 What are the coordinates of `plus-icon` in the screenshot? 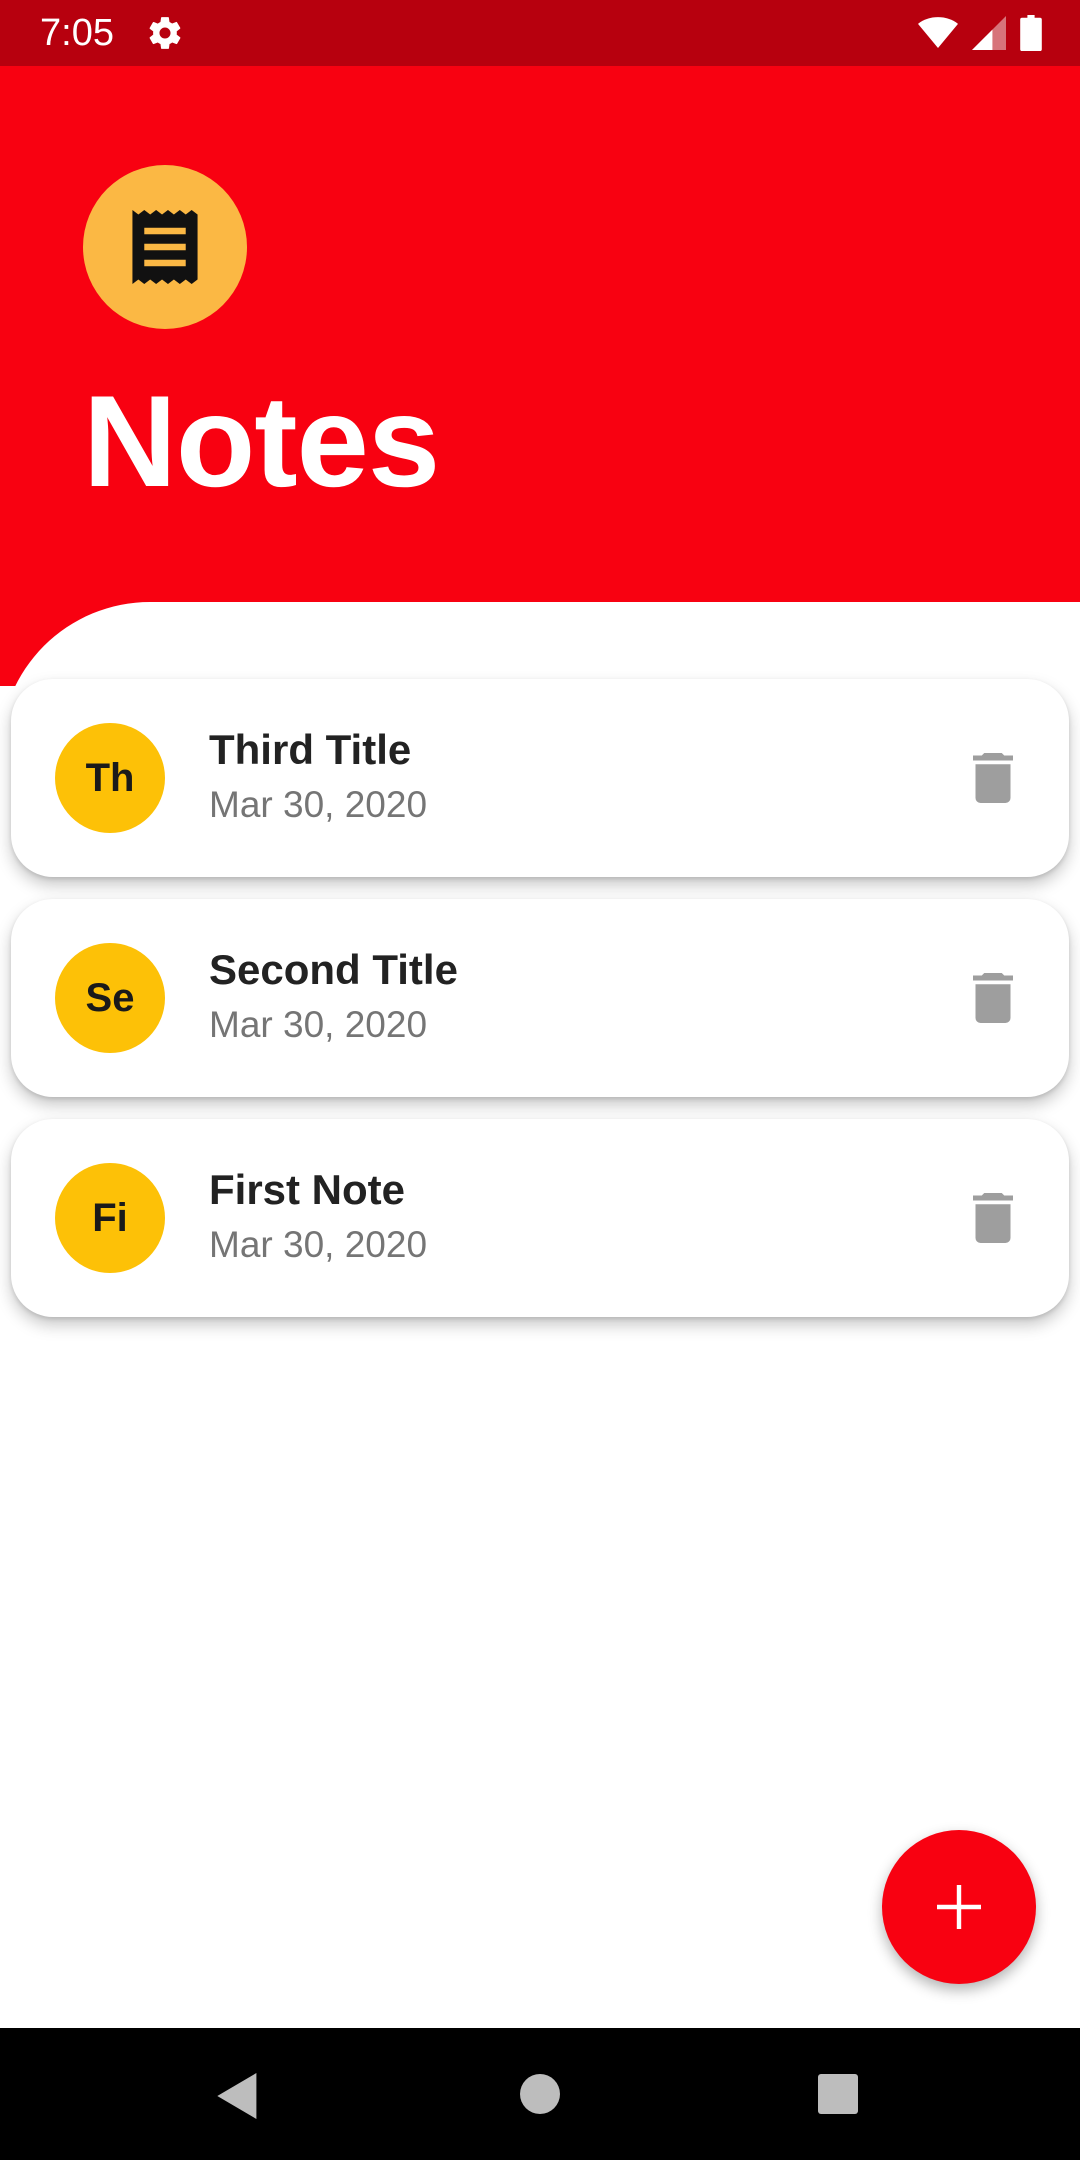 It's located at (959, 1907).